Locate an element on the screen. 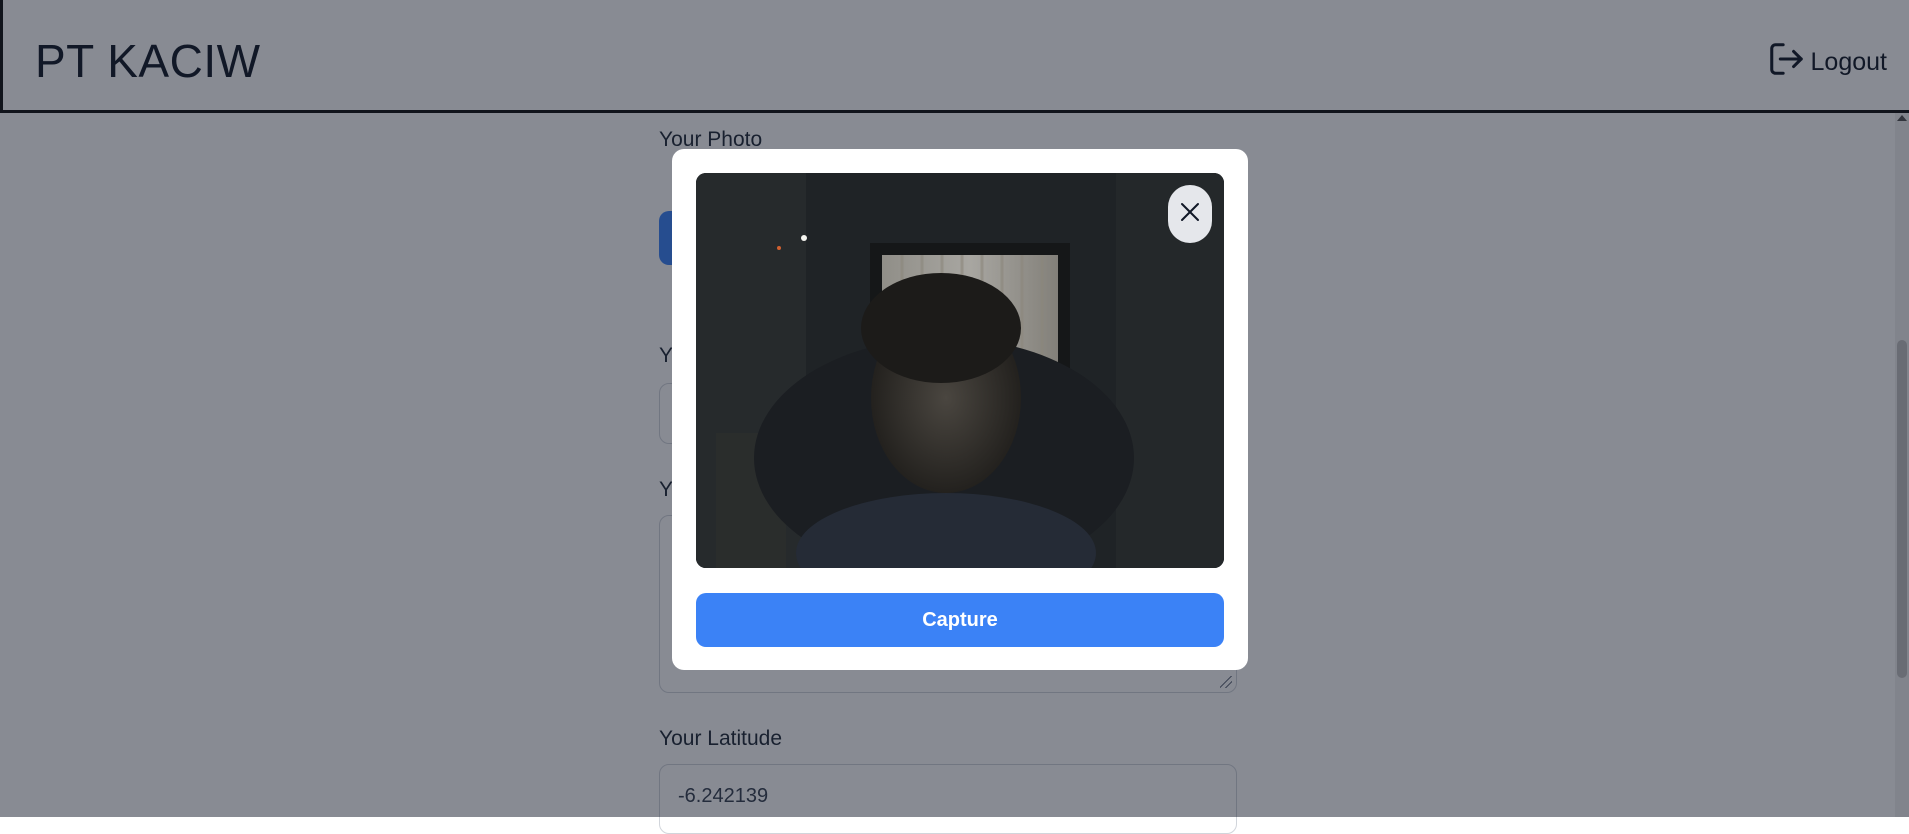 Image resolution: width=1909 pixels, height=834 pixels. close-icon is located at coordinates (1190, 214).